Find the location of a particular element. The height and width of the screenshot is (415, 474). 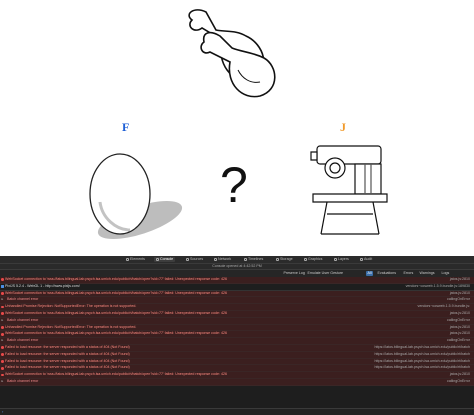

timelines-icon is located at coordinates (245, 259).